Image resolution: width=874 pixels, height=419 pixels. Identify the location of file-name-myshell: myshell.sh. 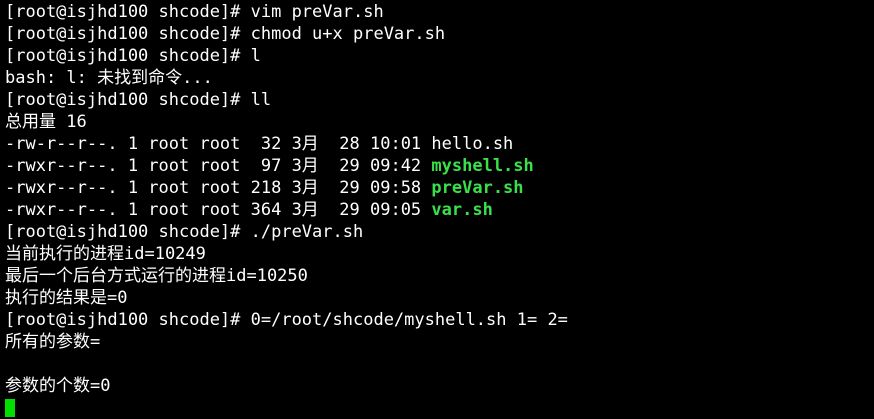
(482, 166).